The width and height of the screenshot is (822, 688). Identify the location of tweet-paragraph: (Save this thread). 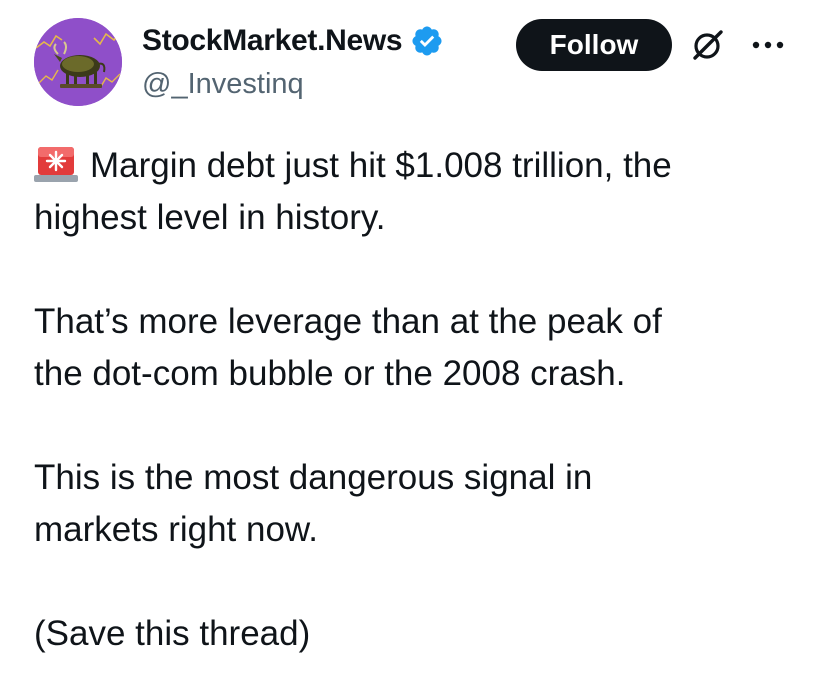
(419, 634).